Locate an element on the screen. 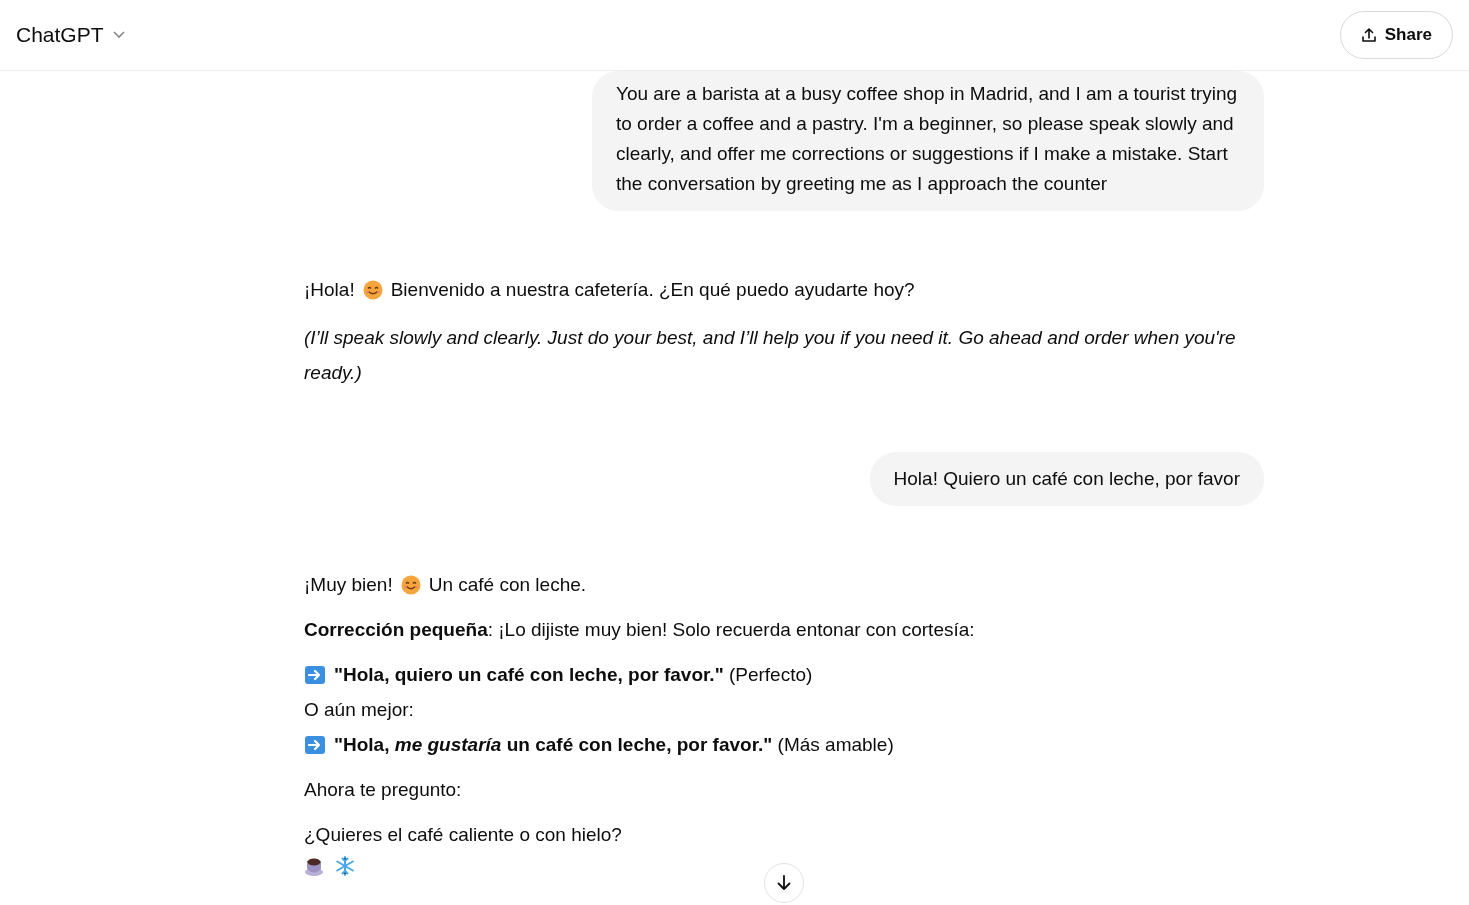 This screenshot has height=905, width=1469. message-text: ¡Hola! is located at coordinates (329, 290).